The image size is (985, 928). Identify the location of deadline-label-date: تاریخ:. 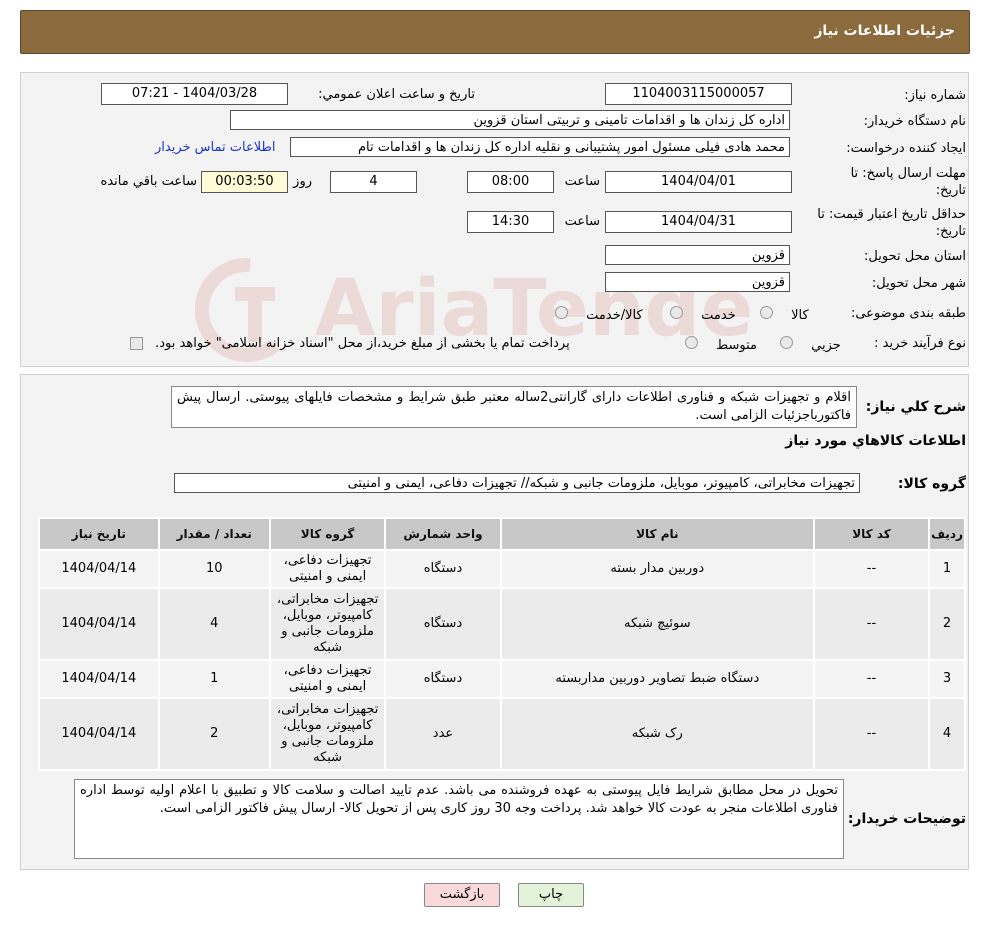
(950, 190).